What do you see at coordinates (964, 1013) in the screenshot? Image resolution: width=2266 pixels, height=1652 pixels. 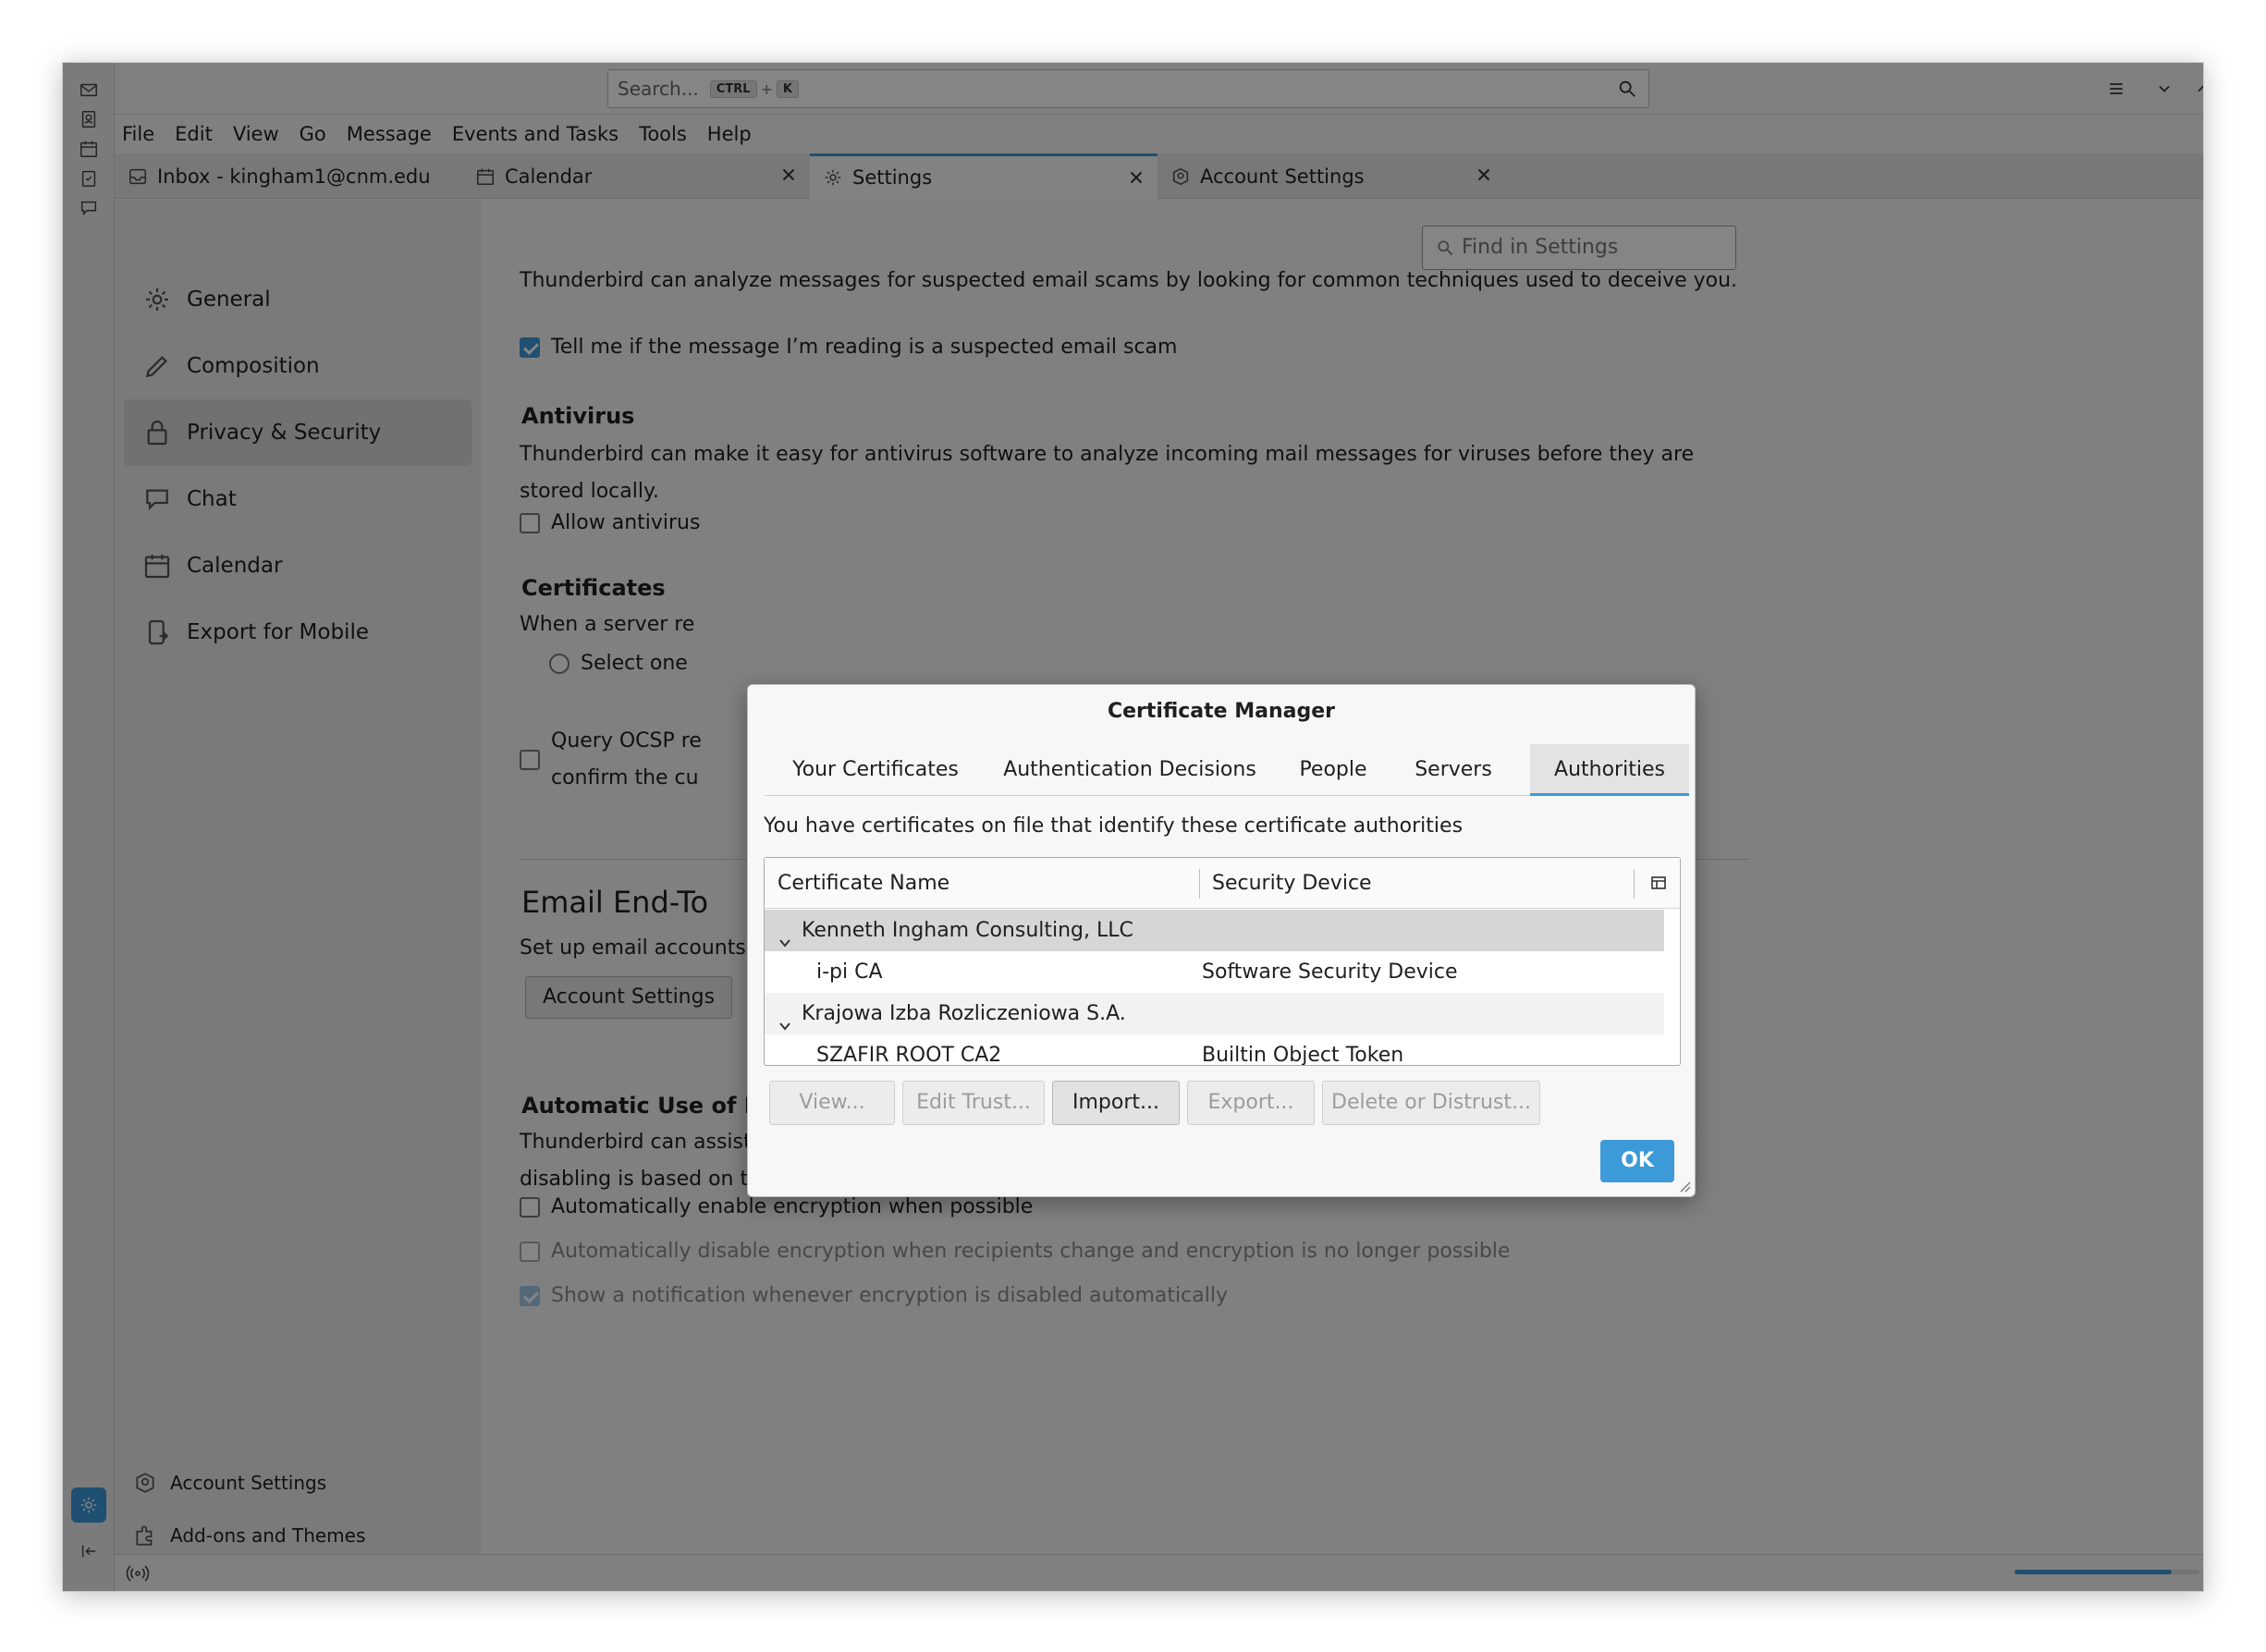 I see `group-name: Krajowa Izba Rozliczeniowa S.A.` at bounding box center [964, 1013].